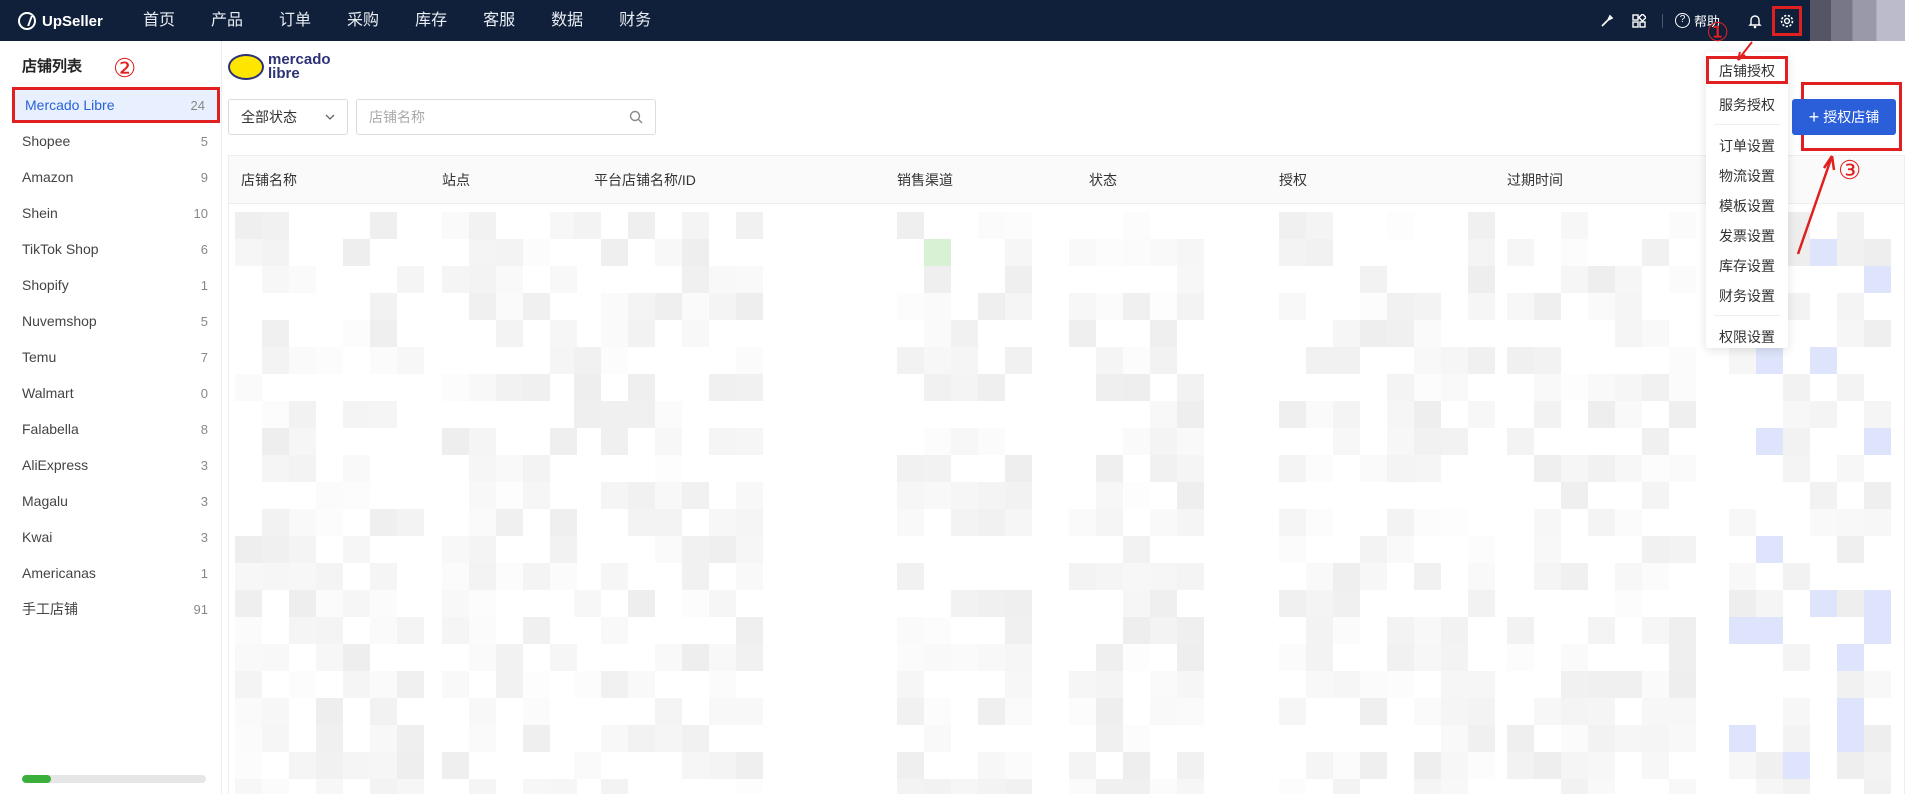 The image size is (1905, 794). I want to click on menu-item-logistics-settings: 物流设置, so click(1747, 176).